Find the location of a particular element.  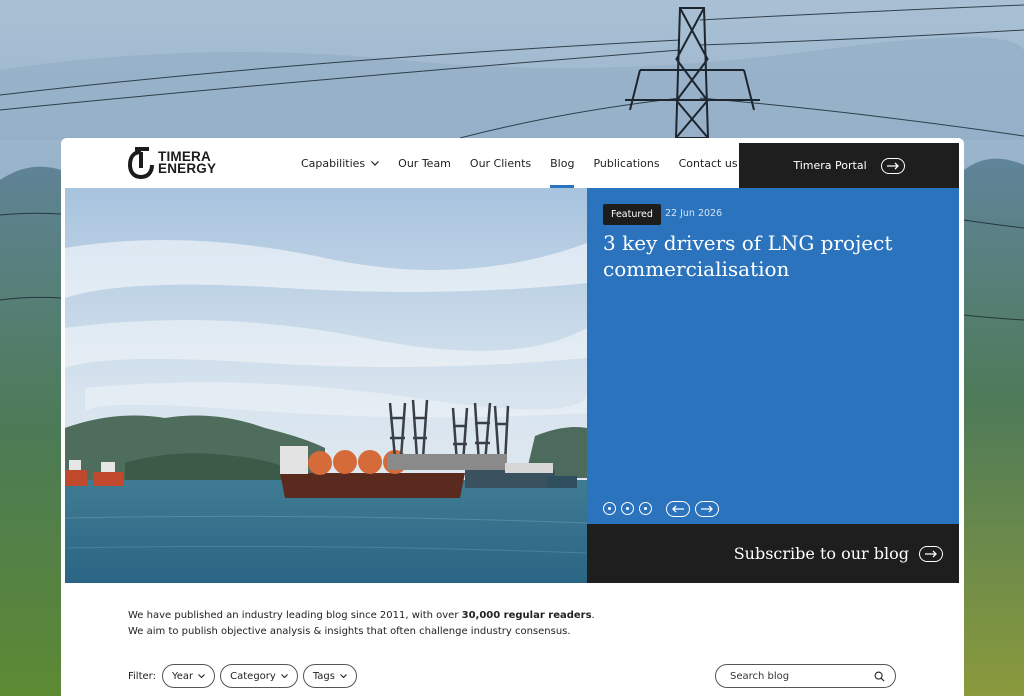

filter-tags-label: Tags is located at coordinates (323, 676).